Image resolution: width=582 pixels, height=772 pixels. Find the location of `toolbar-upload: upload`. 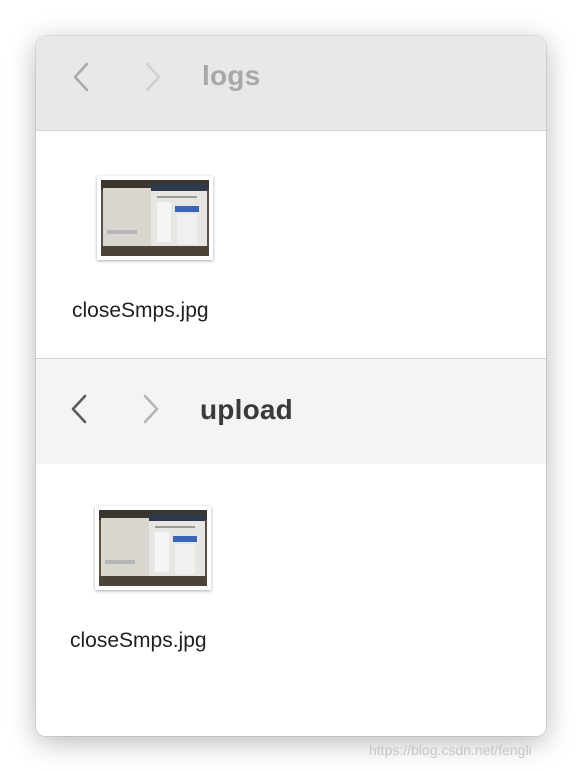

toolbar-upload: upload is located at coordinates (291, 411).